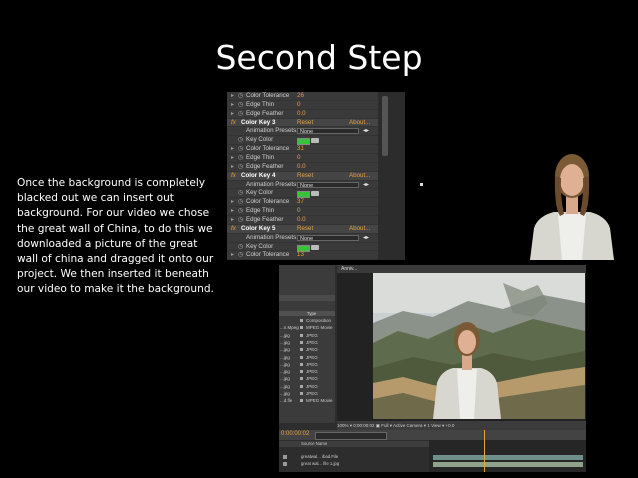 The width and height of the screenshot is (638, 478). Describe the element at coordinates (319, 57) in the screenshot. I see `slide-title: Second Step` at that location.